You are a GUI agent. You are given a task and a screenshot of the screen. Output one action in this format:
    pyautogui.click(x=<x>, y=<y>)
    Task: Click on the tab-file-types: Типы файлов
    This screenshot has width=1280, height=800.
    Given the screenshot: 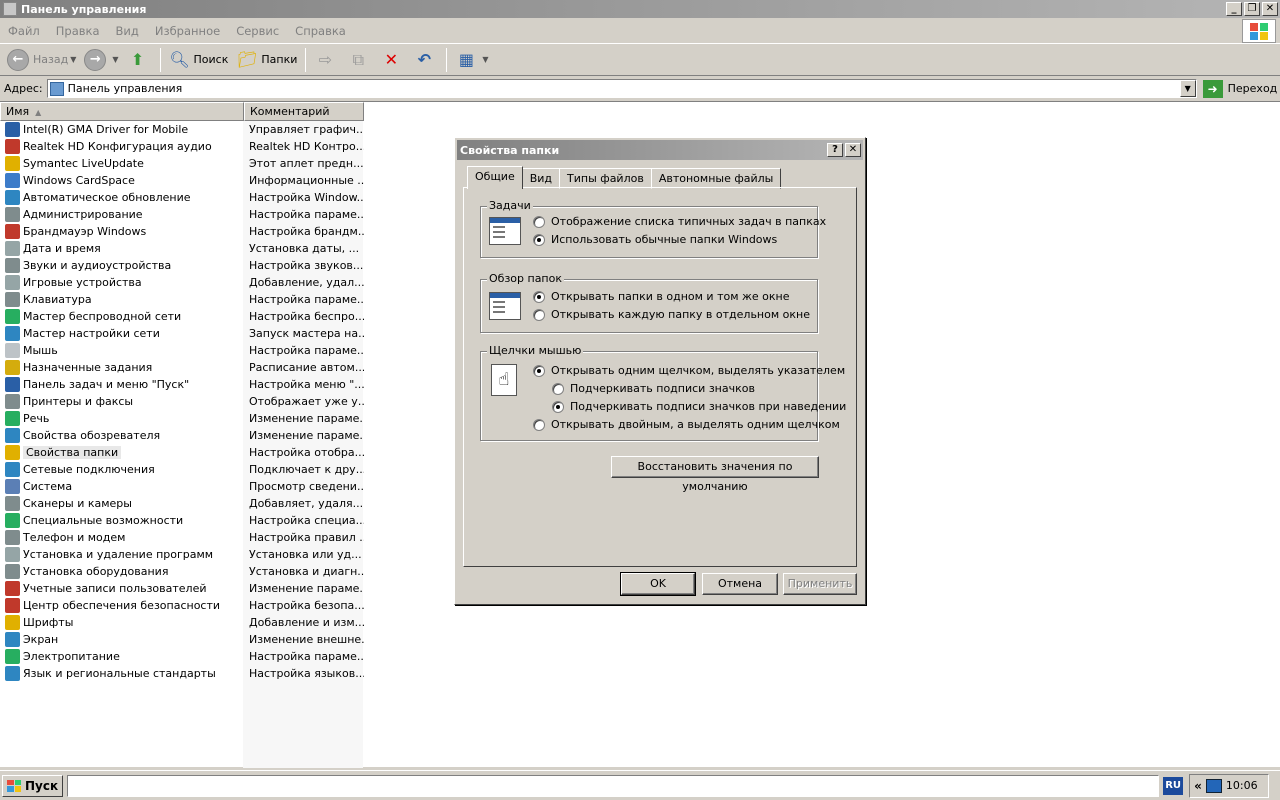 What is the action you would take?
    pyautogui.click(x=605, y=178)
    